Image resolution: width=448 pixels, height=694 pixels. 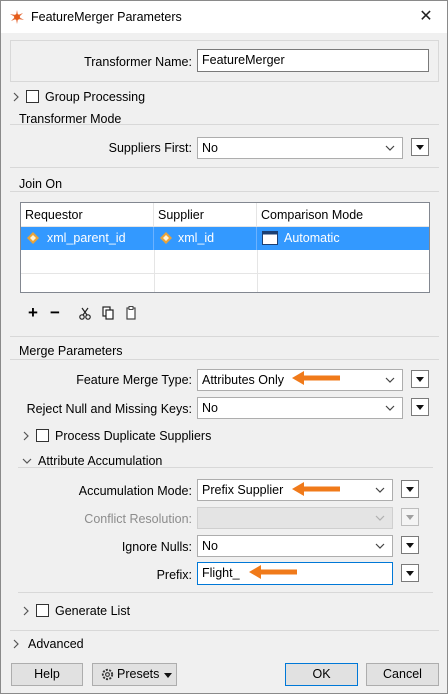 I want to click on process-duplicate-checkbox, so click(x=42, y=435).